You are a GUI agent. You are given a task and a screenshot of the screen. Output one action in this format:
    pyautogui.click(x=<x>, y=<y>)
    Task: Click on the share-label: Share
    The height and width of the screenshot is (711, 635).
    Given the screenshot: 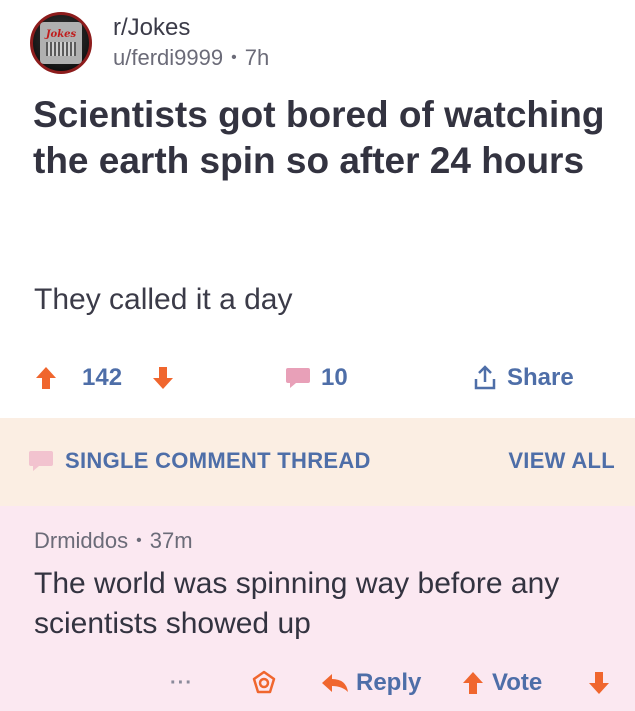 What is the action you would take?
    pyautogui.click(x=540, y=377)
    